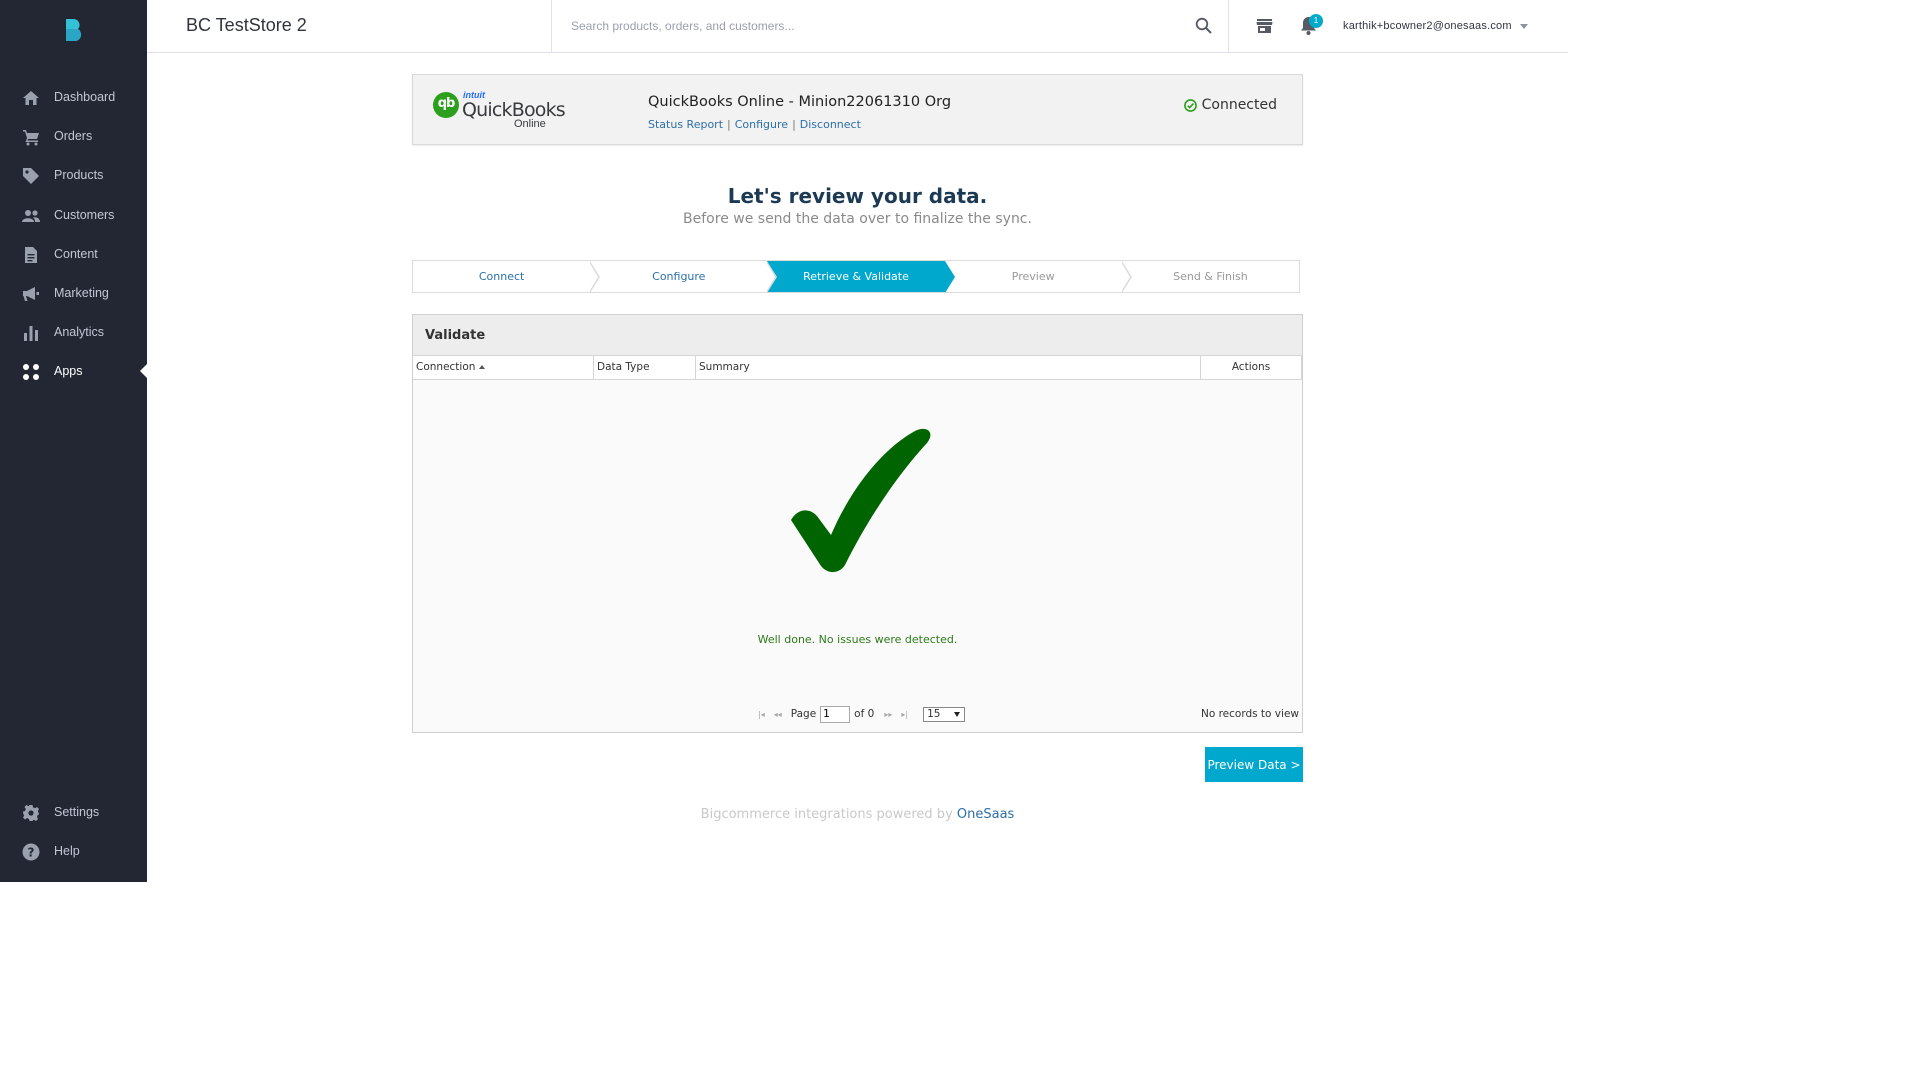  What do you see at coordinates (828, 814) in the screenshot?
I see `footer-text: Bigcommerce integrations powered by` at bounding box center [828, 814].